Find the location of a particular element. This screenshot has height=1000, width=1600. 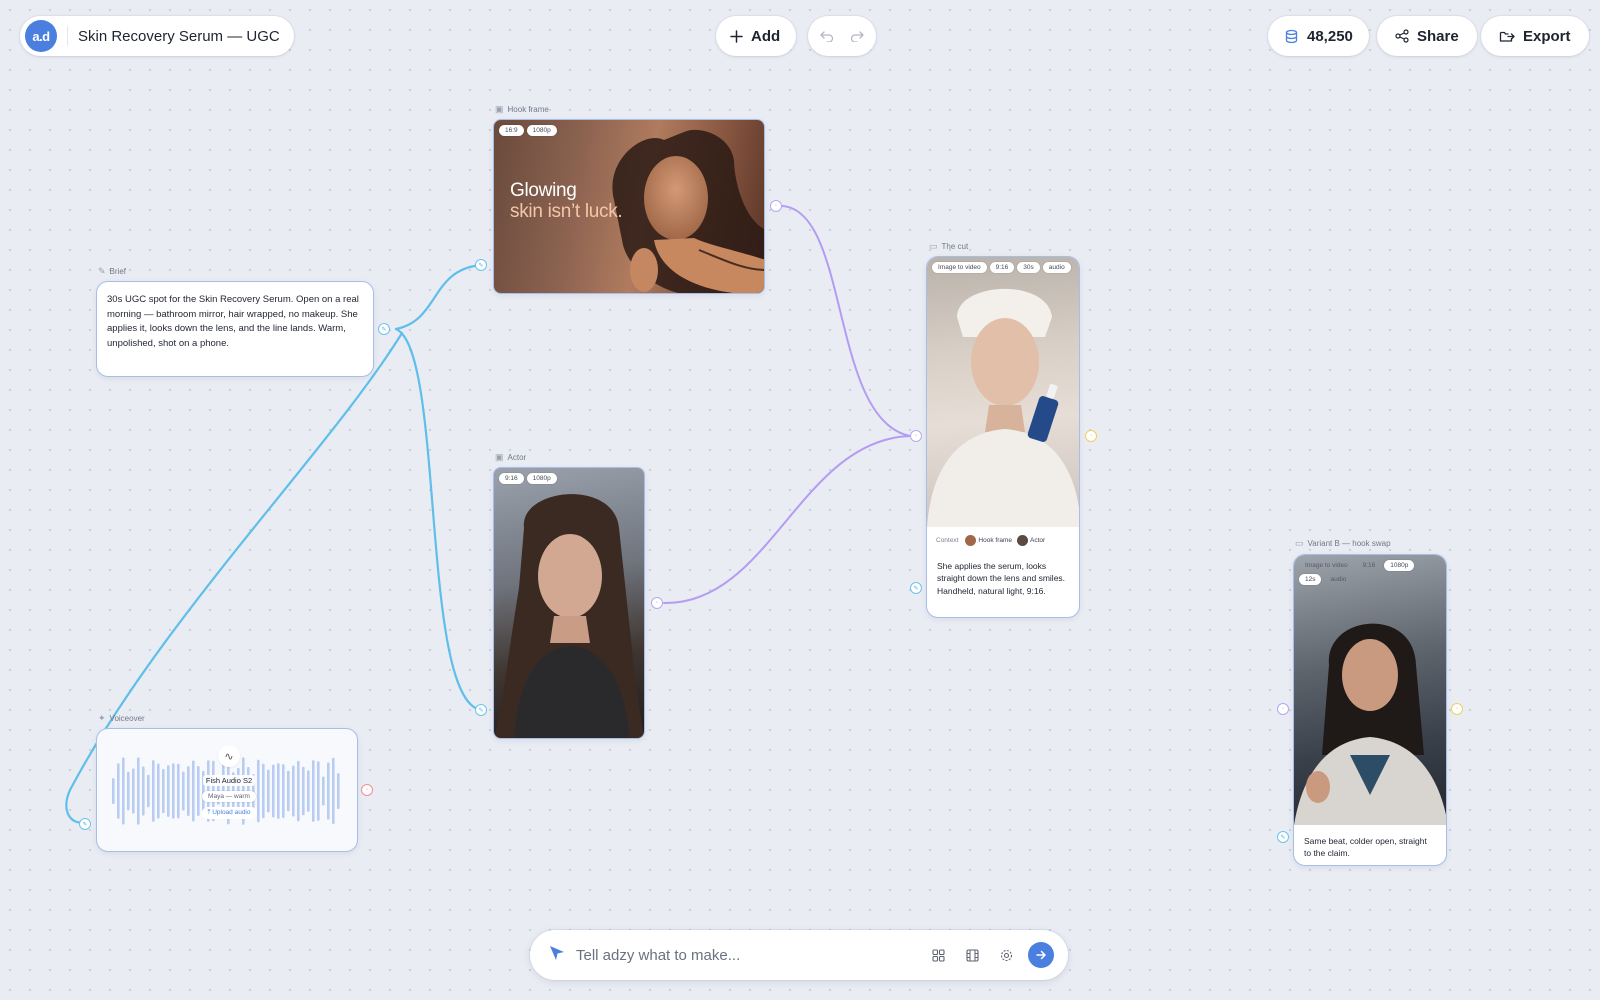

cut-context-row: Context Hook frame Actor is located at coordinates (990, 540).